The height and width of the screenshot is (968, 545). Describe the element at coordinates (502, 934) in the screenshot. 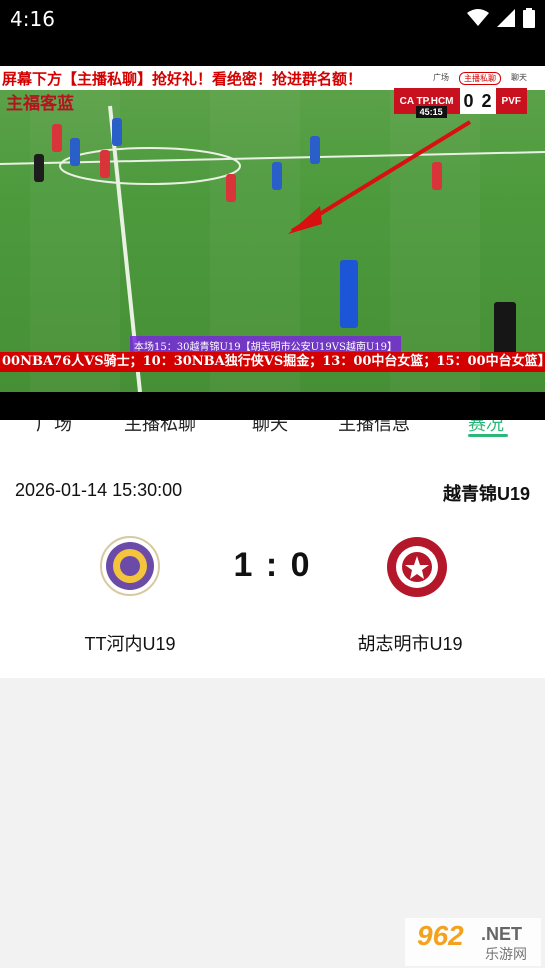

I see `watermark-suffix: .NET` at that location.